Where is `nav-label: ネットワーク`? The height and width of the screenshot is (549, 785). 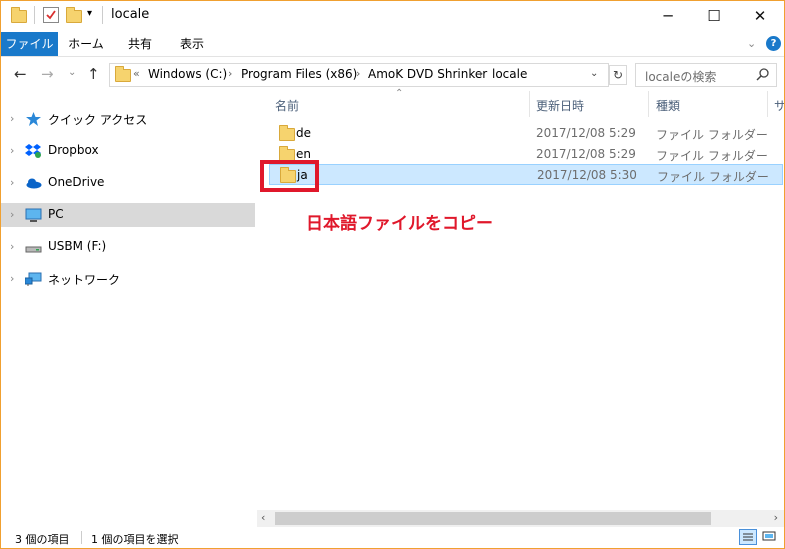 nav-label: ネットワーク is located at coordinates (84, 280).